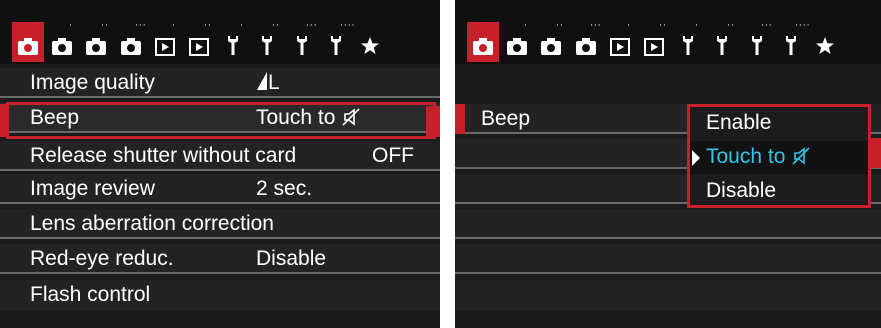 The width and height of the screenshot is (881, 328). What do you see at coordinates (92, 188) in the screenshot?
I see `menu-item-label: Image review` at bounding box center [92, 188].